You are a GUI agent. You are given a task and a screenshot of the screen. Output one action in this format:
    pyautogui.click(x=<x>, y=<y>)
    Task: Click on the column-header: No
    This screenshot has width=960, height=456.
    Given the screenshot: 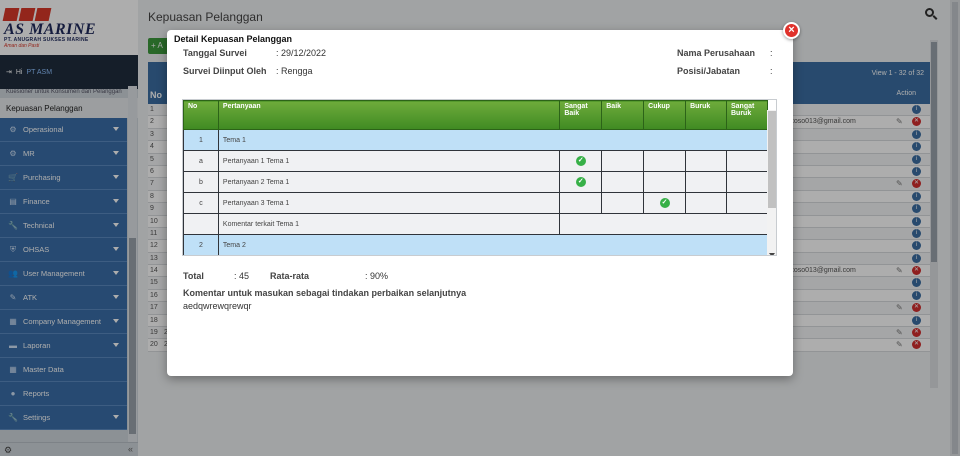 What is the action you would take?
    pyautogui.click(x=201, y=115)
    